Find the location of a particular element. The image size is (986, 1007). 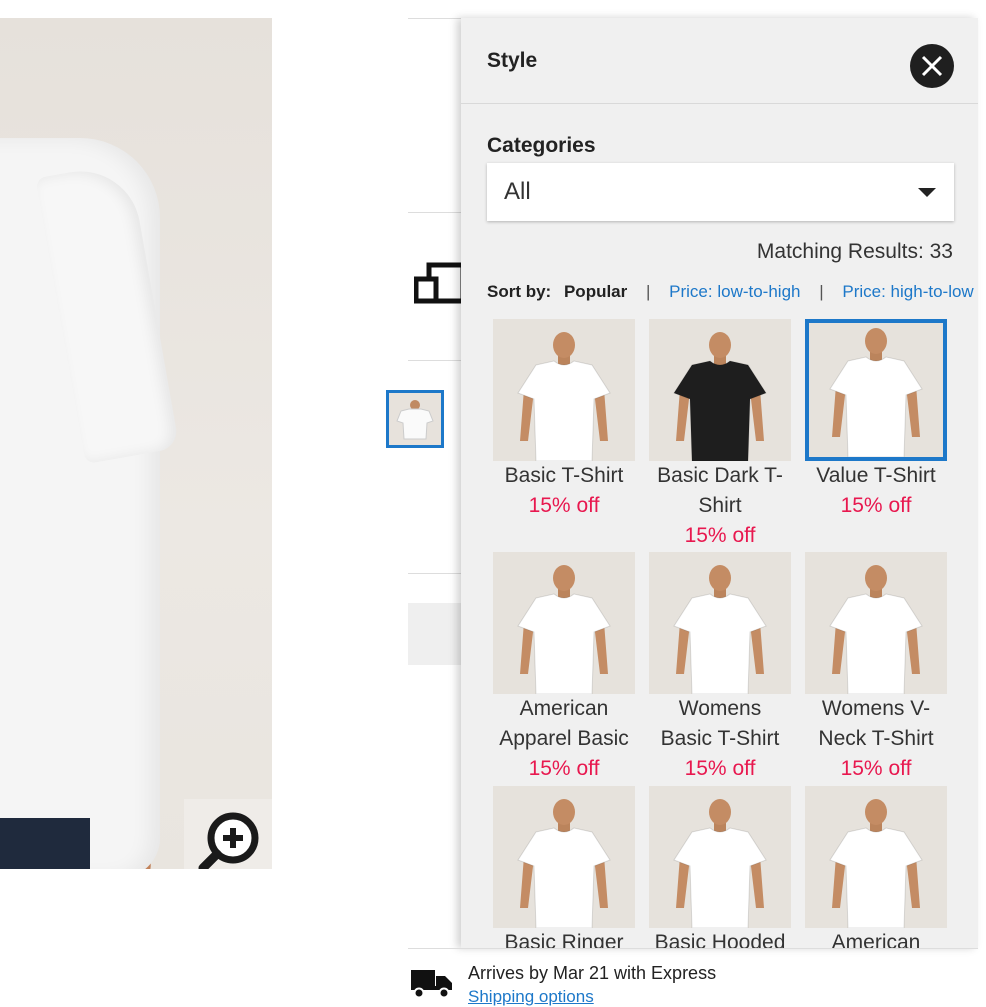

arrival-text: Arrives by Mar 21 with Express is located at coordinates (592, 973).